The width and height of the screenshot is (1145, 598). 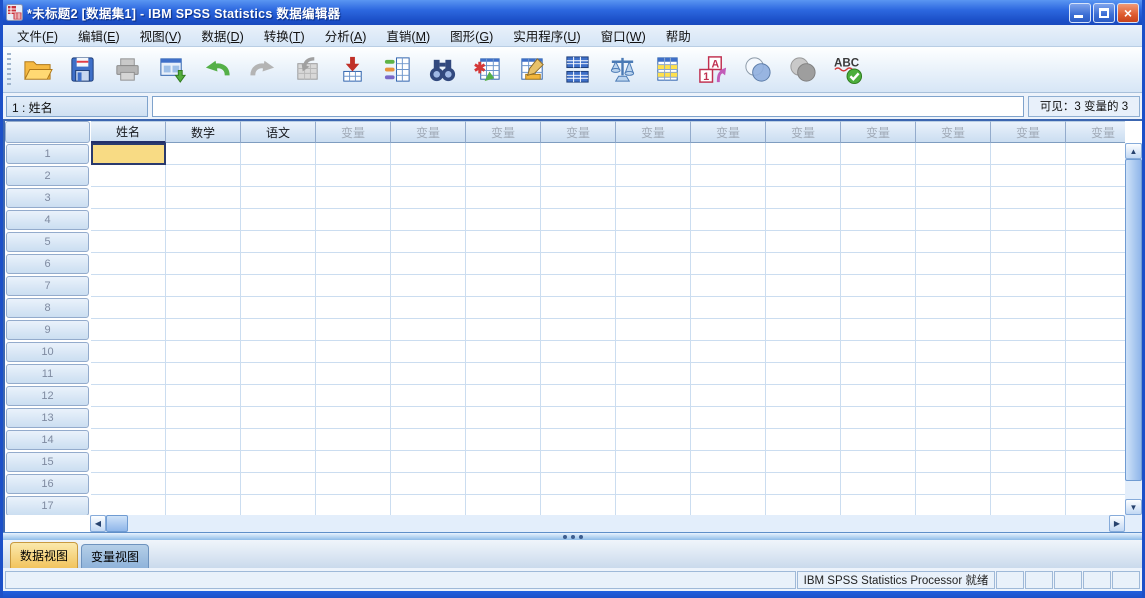 What do you see at coordinates (653, 132) in the screenshot?
I see `column-header-var8: 变量` at bounding box center [653, 132].